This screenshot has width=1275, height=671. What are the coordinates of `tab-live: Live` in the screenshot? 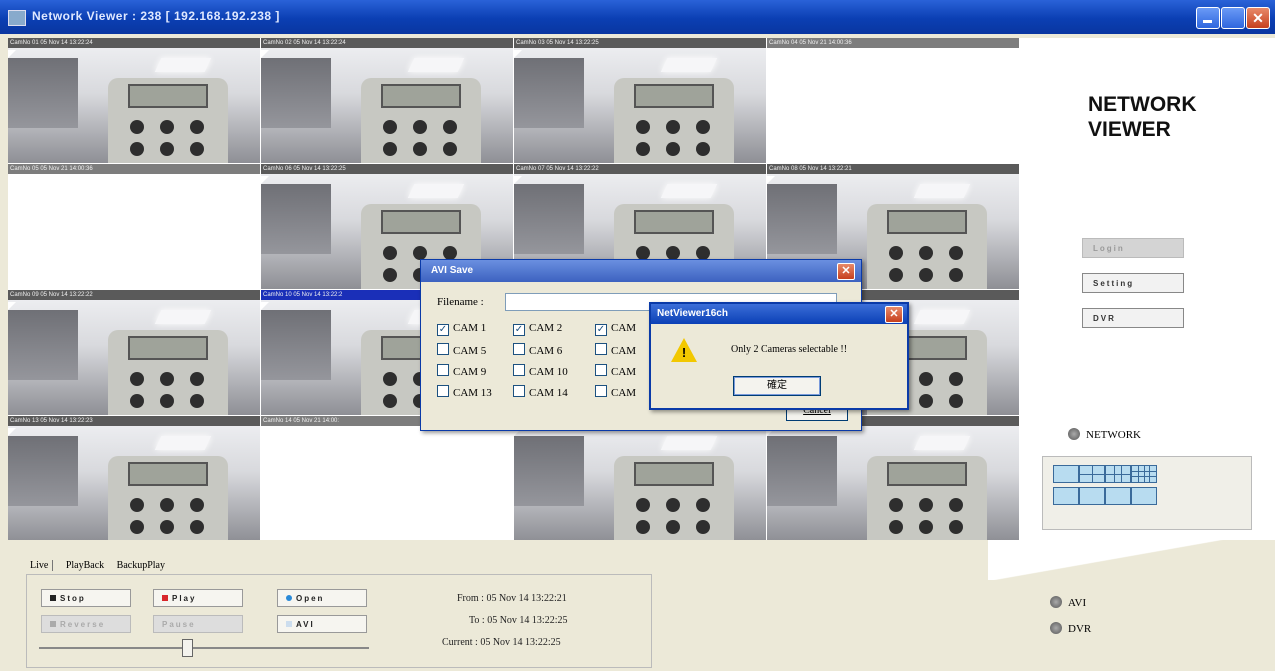 It's located at (42, 565).